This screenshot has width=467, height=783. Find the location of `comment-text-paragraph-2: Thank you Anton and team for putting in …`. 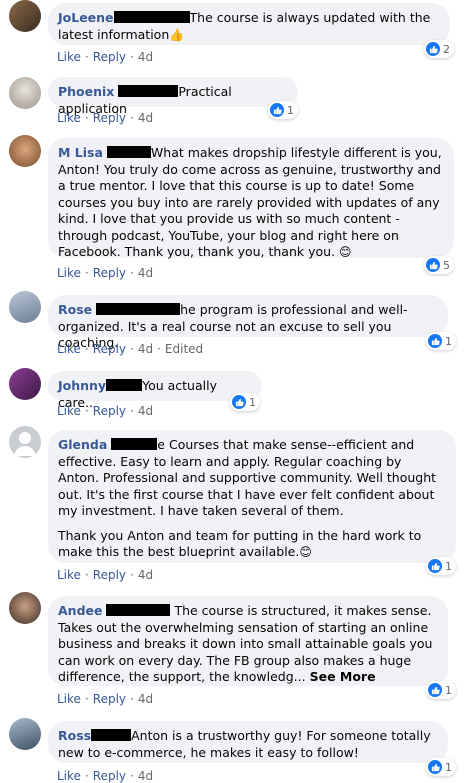

comment-text-paragraph-2: Thank you Anton and team for putting in … is located at coordinates (240, 543).